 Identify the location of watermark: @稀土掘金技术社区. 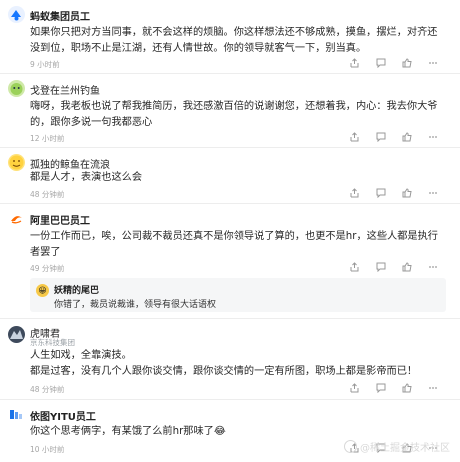
(397, 446).